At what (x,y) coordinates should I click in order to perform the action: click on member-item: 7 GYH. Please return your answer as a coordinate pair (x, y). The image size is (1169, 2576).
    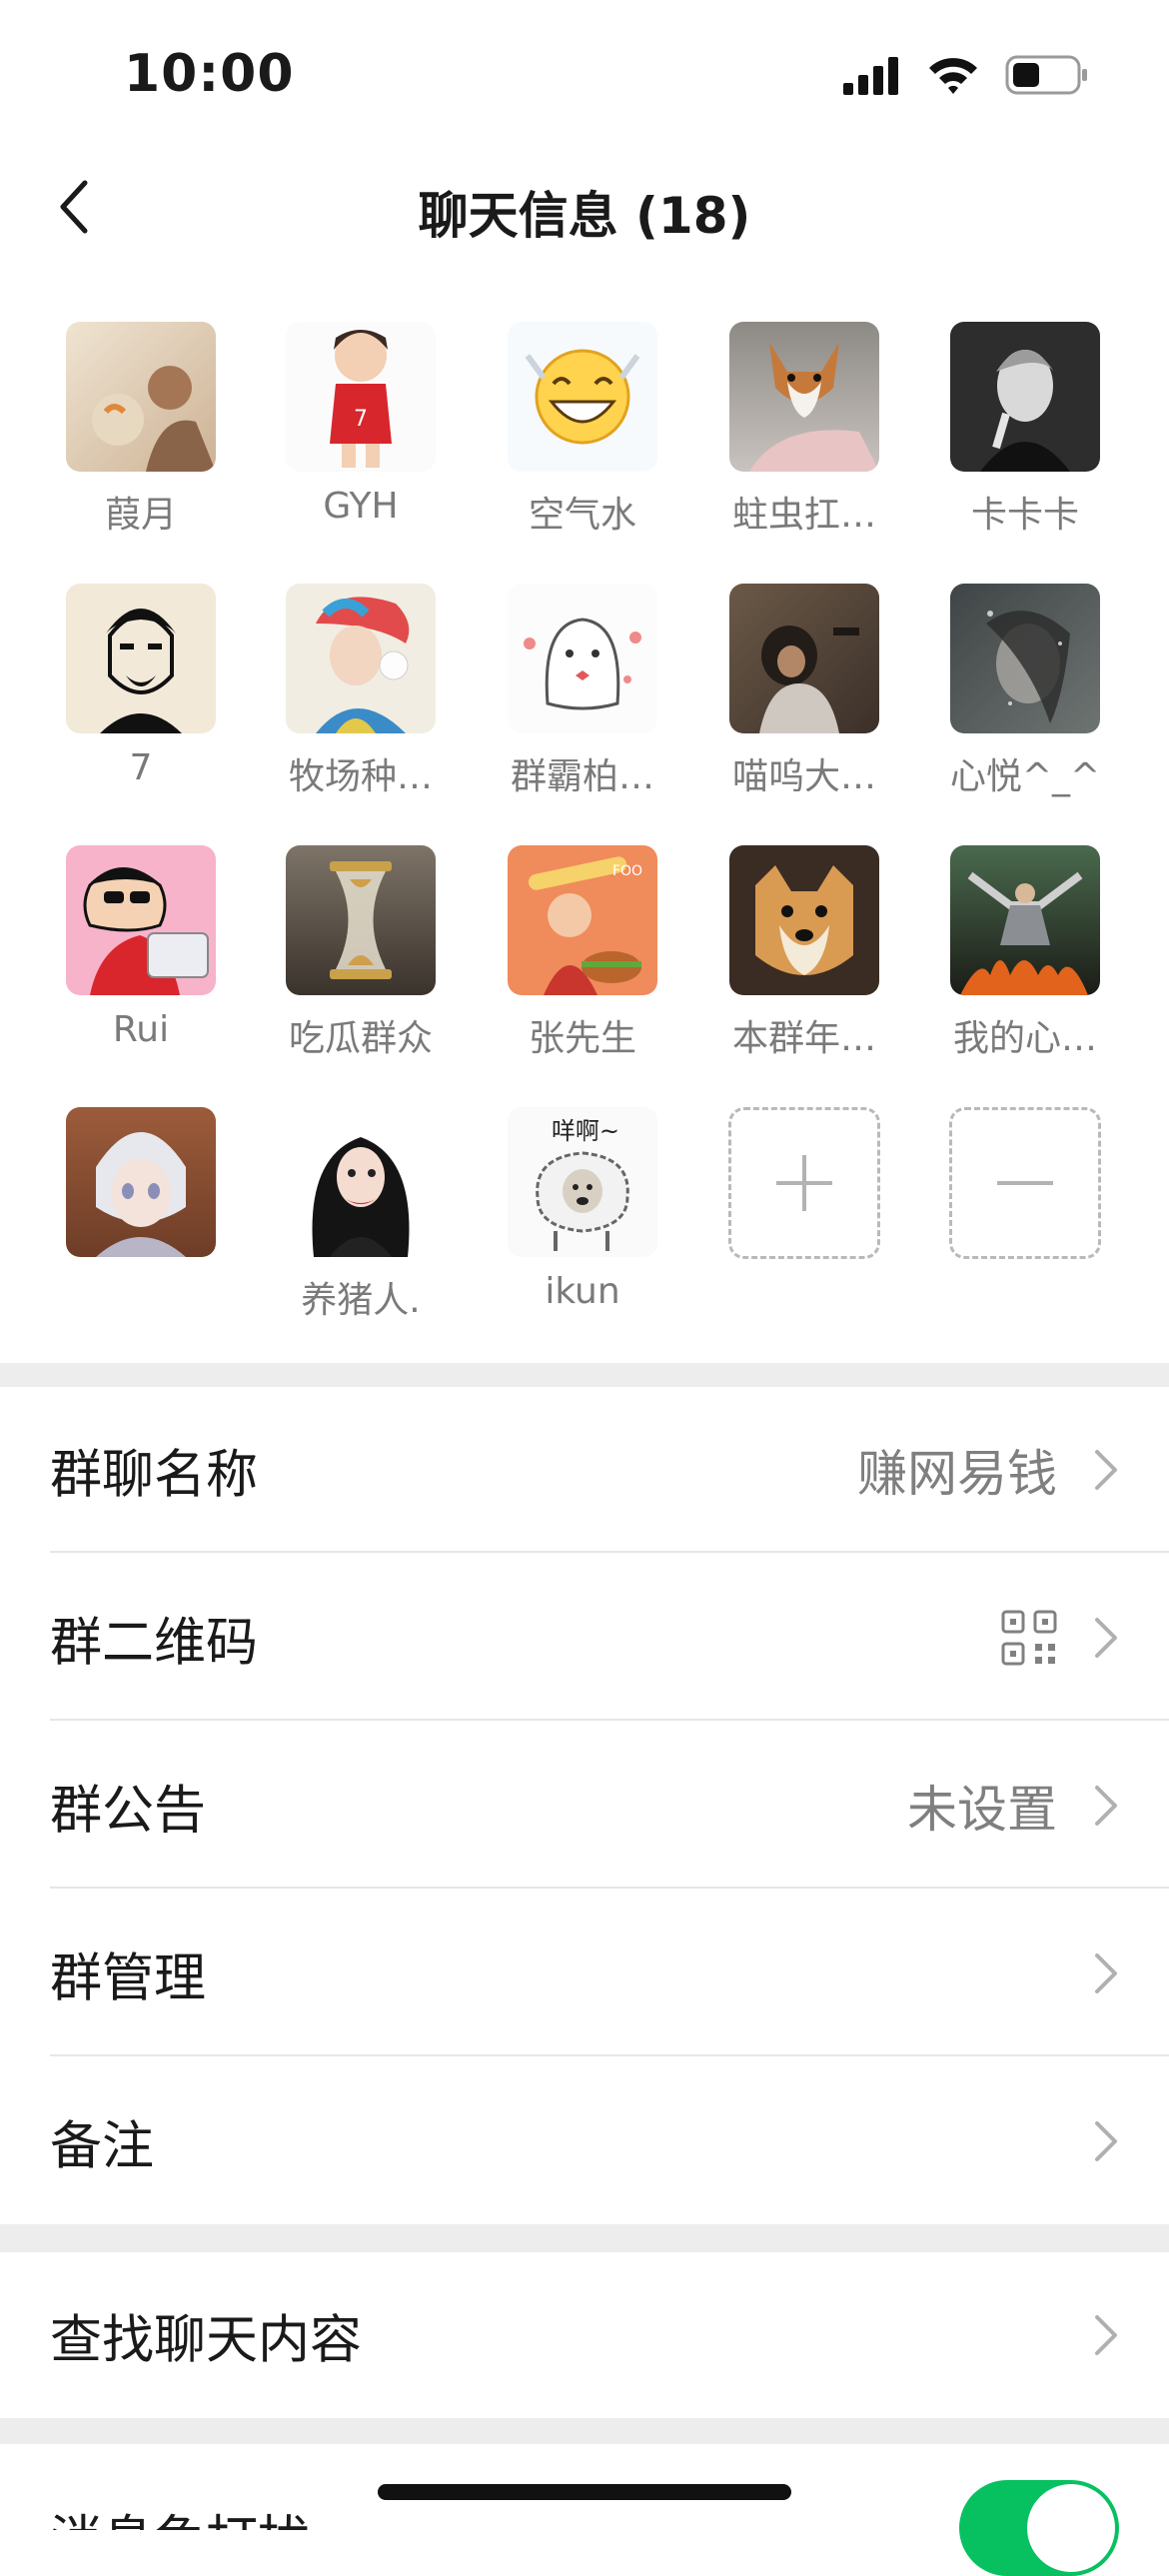
    Looking at the image, I should click on (361, 424).